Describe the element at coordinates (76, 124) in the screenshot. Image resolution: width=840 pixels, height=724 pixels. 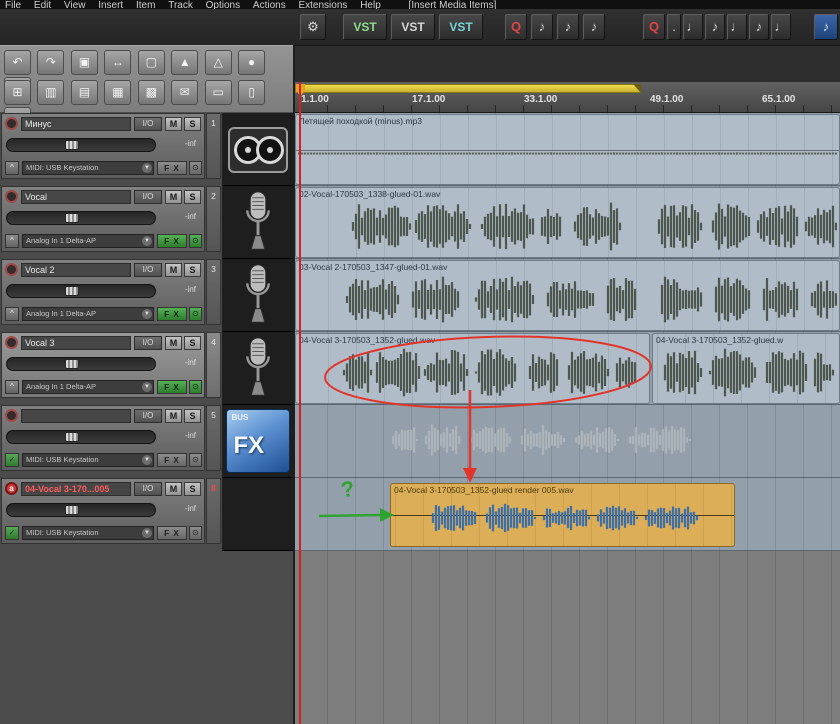
I see `track-name-field: Минус` at that location.